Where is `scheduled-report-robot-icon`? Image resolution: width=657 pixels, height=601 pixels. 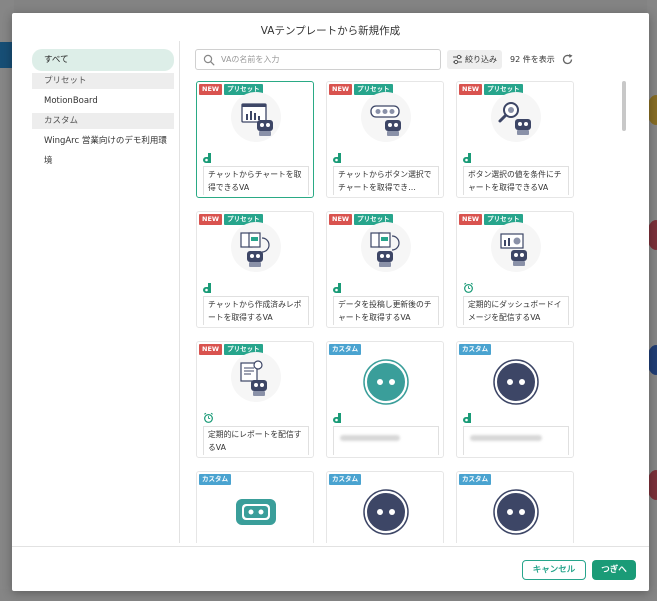
scheduled-report-robot-icon is located at coordinates (256, 377).